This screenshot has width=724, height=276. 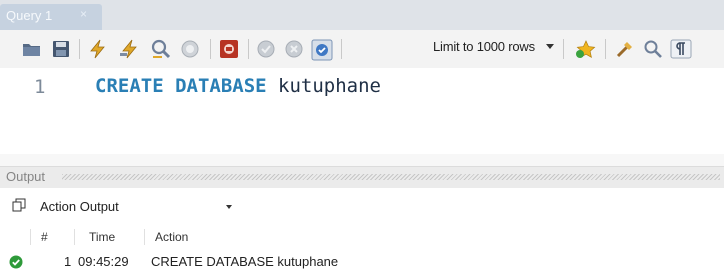 What do you see at coordinates (586, 51) in the screenshot?
I see `add-snippet-icon` at bounding box center [586, 51].